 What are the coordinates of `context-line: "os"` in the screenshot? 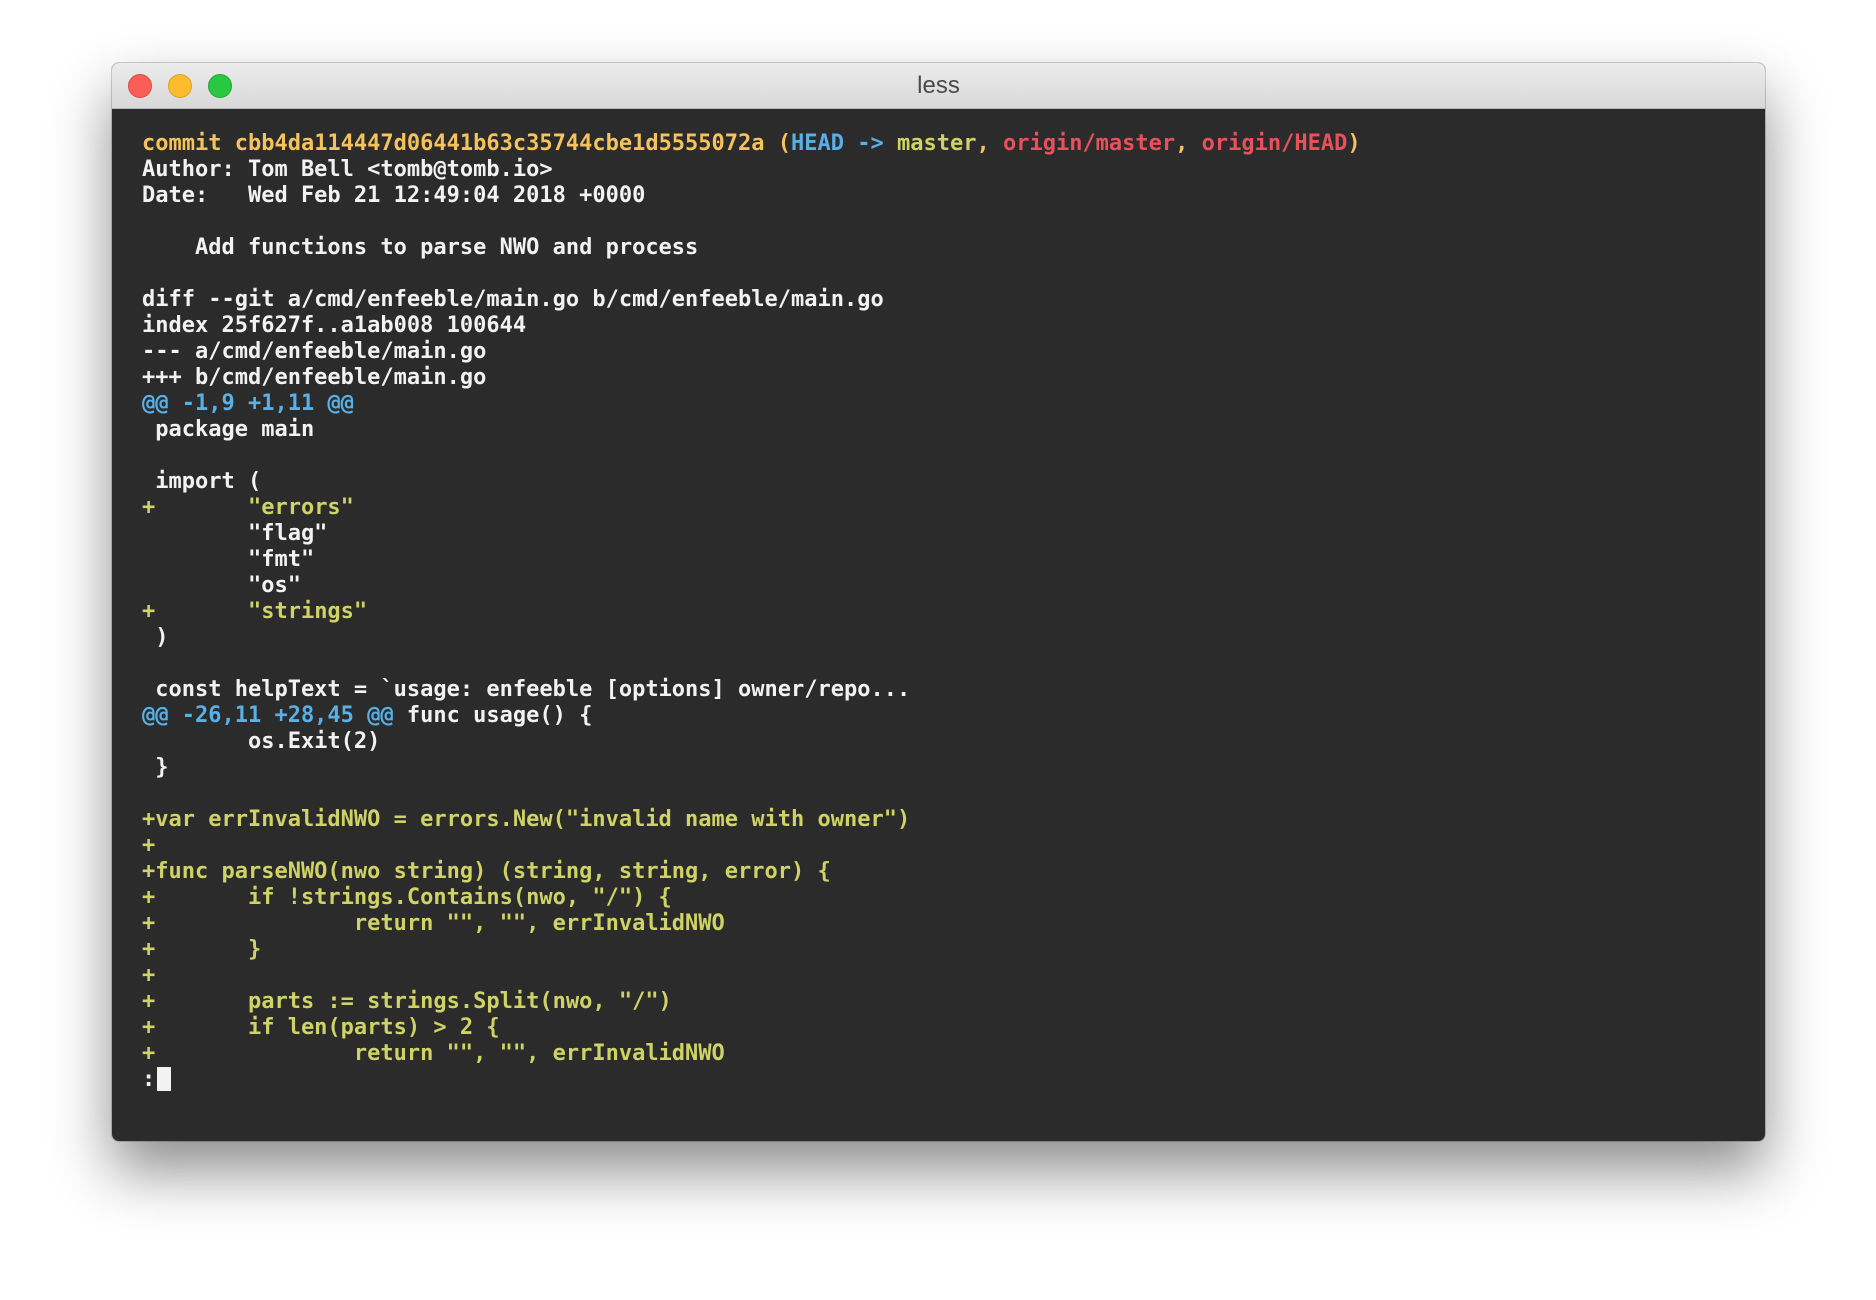 It's located at (221, 585).